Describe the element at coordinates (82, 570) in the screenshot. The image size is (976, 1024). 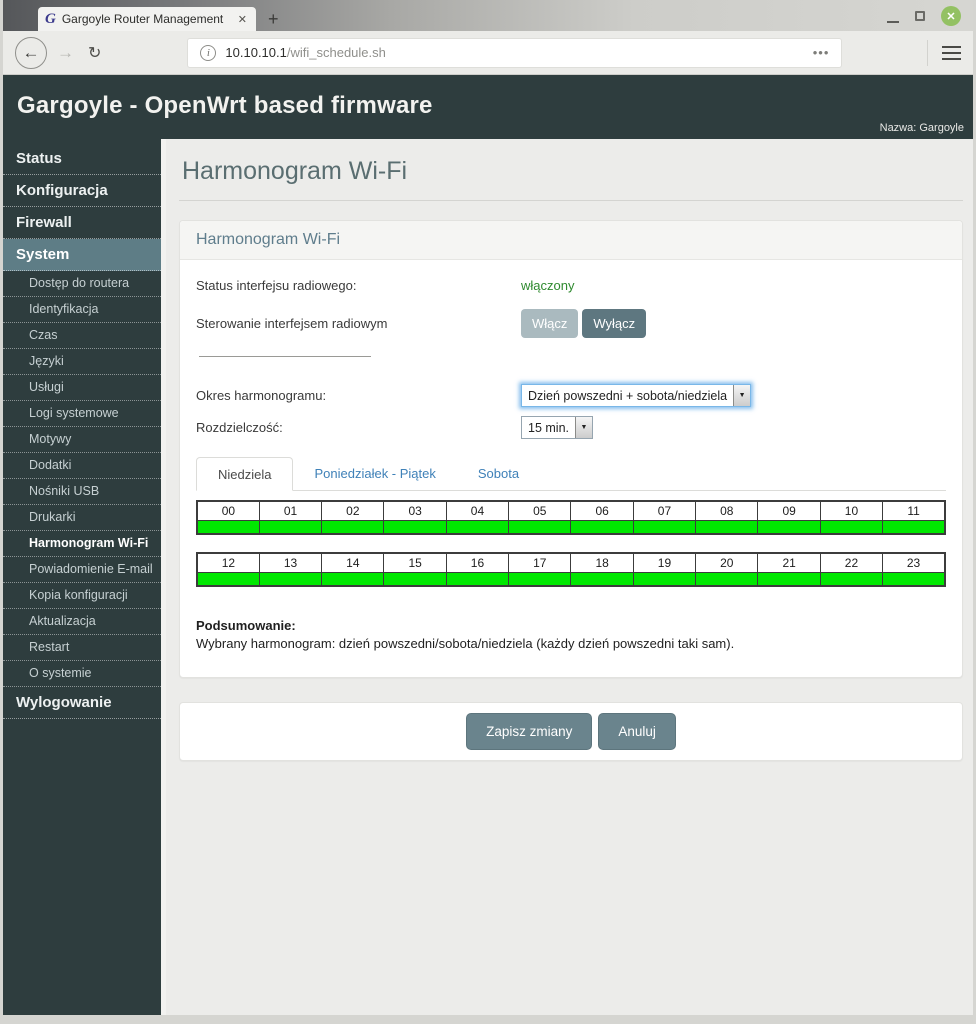
I see `sidebar-item-powiadomienie-e-mail: Powiadomienie E-mail` at that location.